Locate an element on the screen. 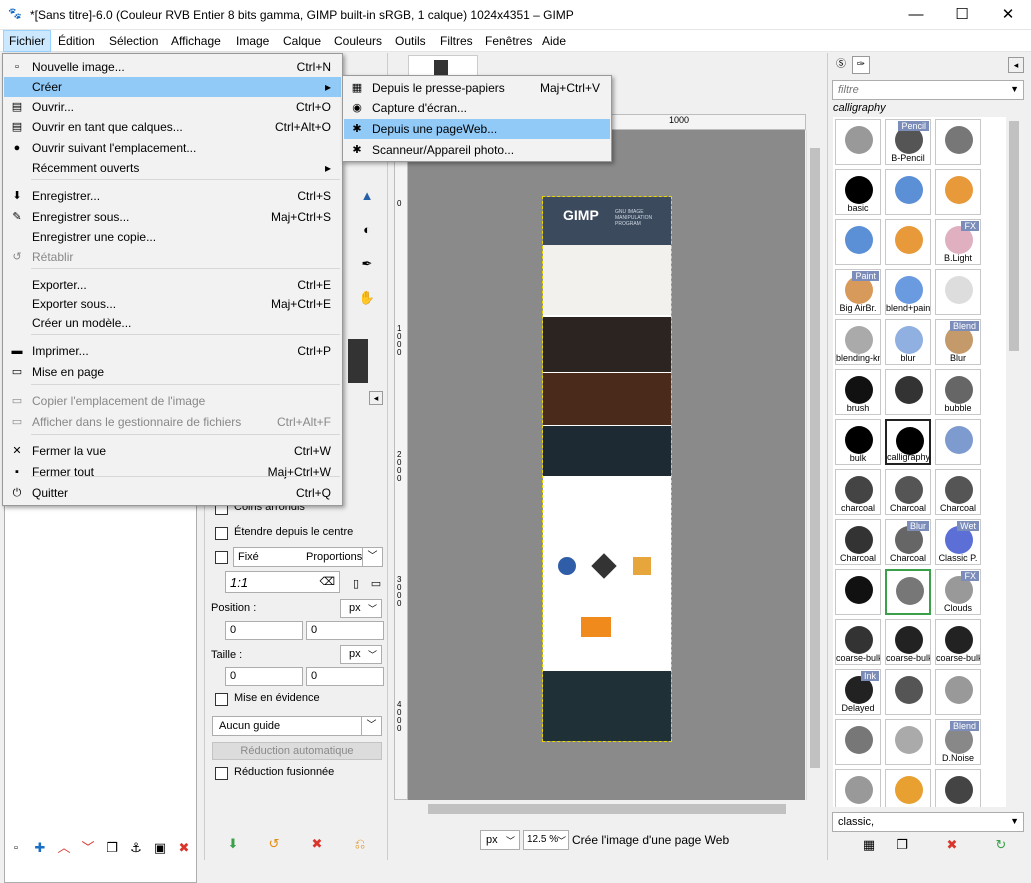  position-x-input: 0 is located at coordinates (264, 630).